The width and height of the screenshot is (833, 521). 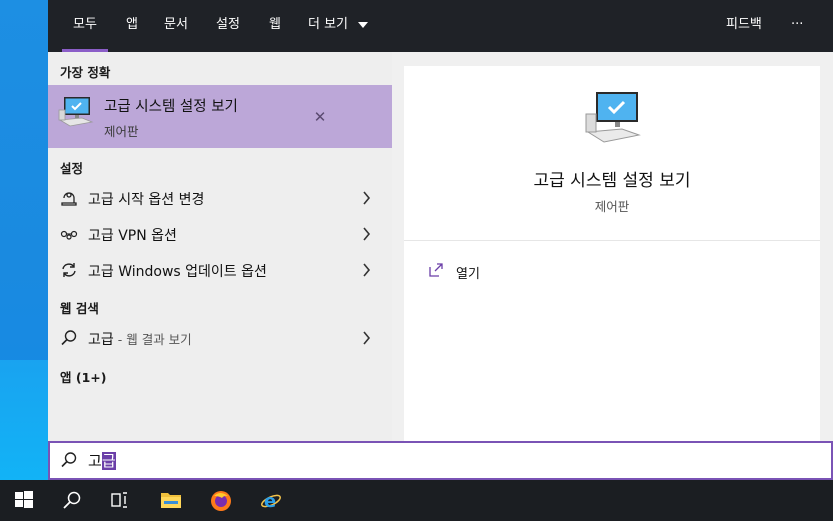 I want to click on task-view-icon, so click(x=119, y=500).